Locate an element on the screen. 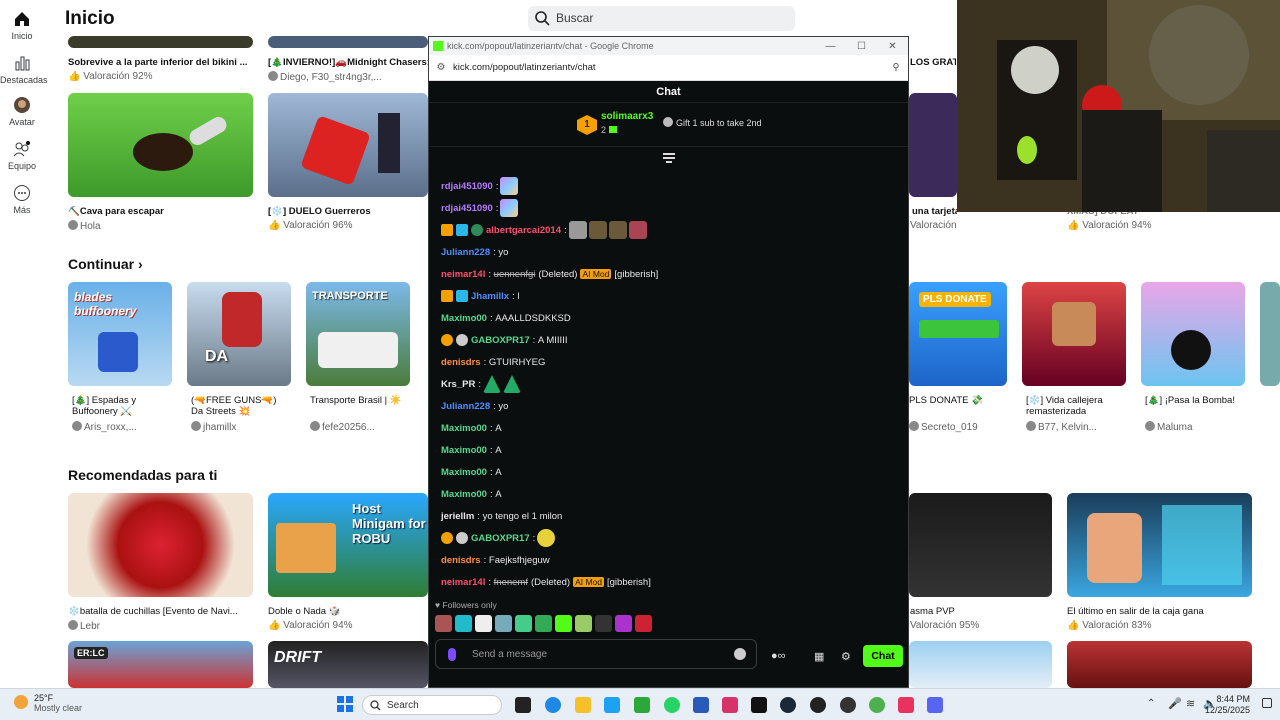 This screenshot has height=720, width=1280. file-explorer-icon is located at coordinates (583, 705).